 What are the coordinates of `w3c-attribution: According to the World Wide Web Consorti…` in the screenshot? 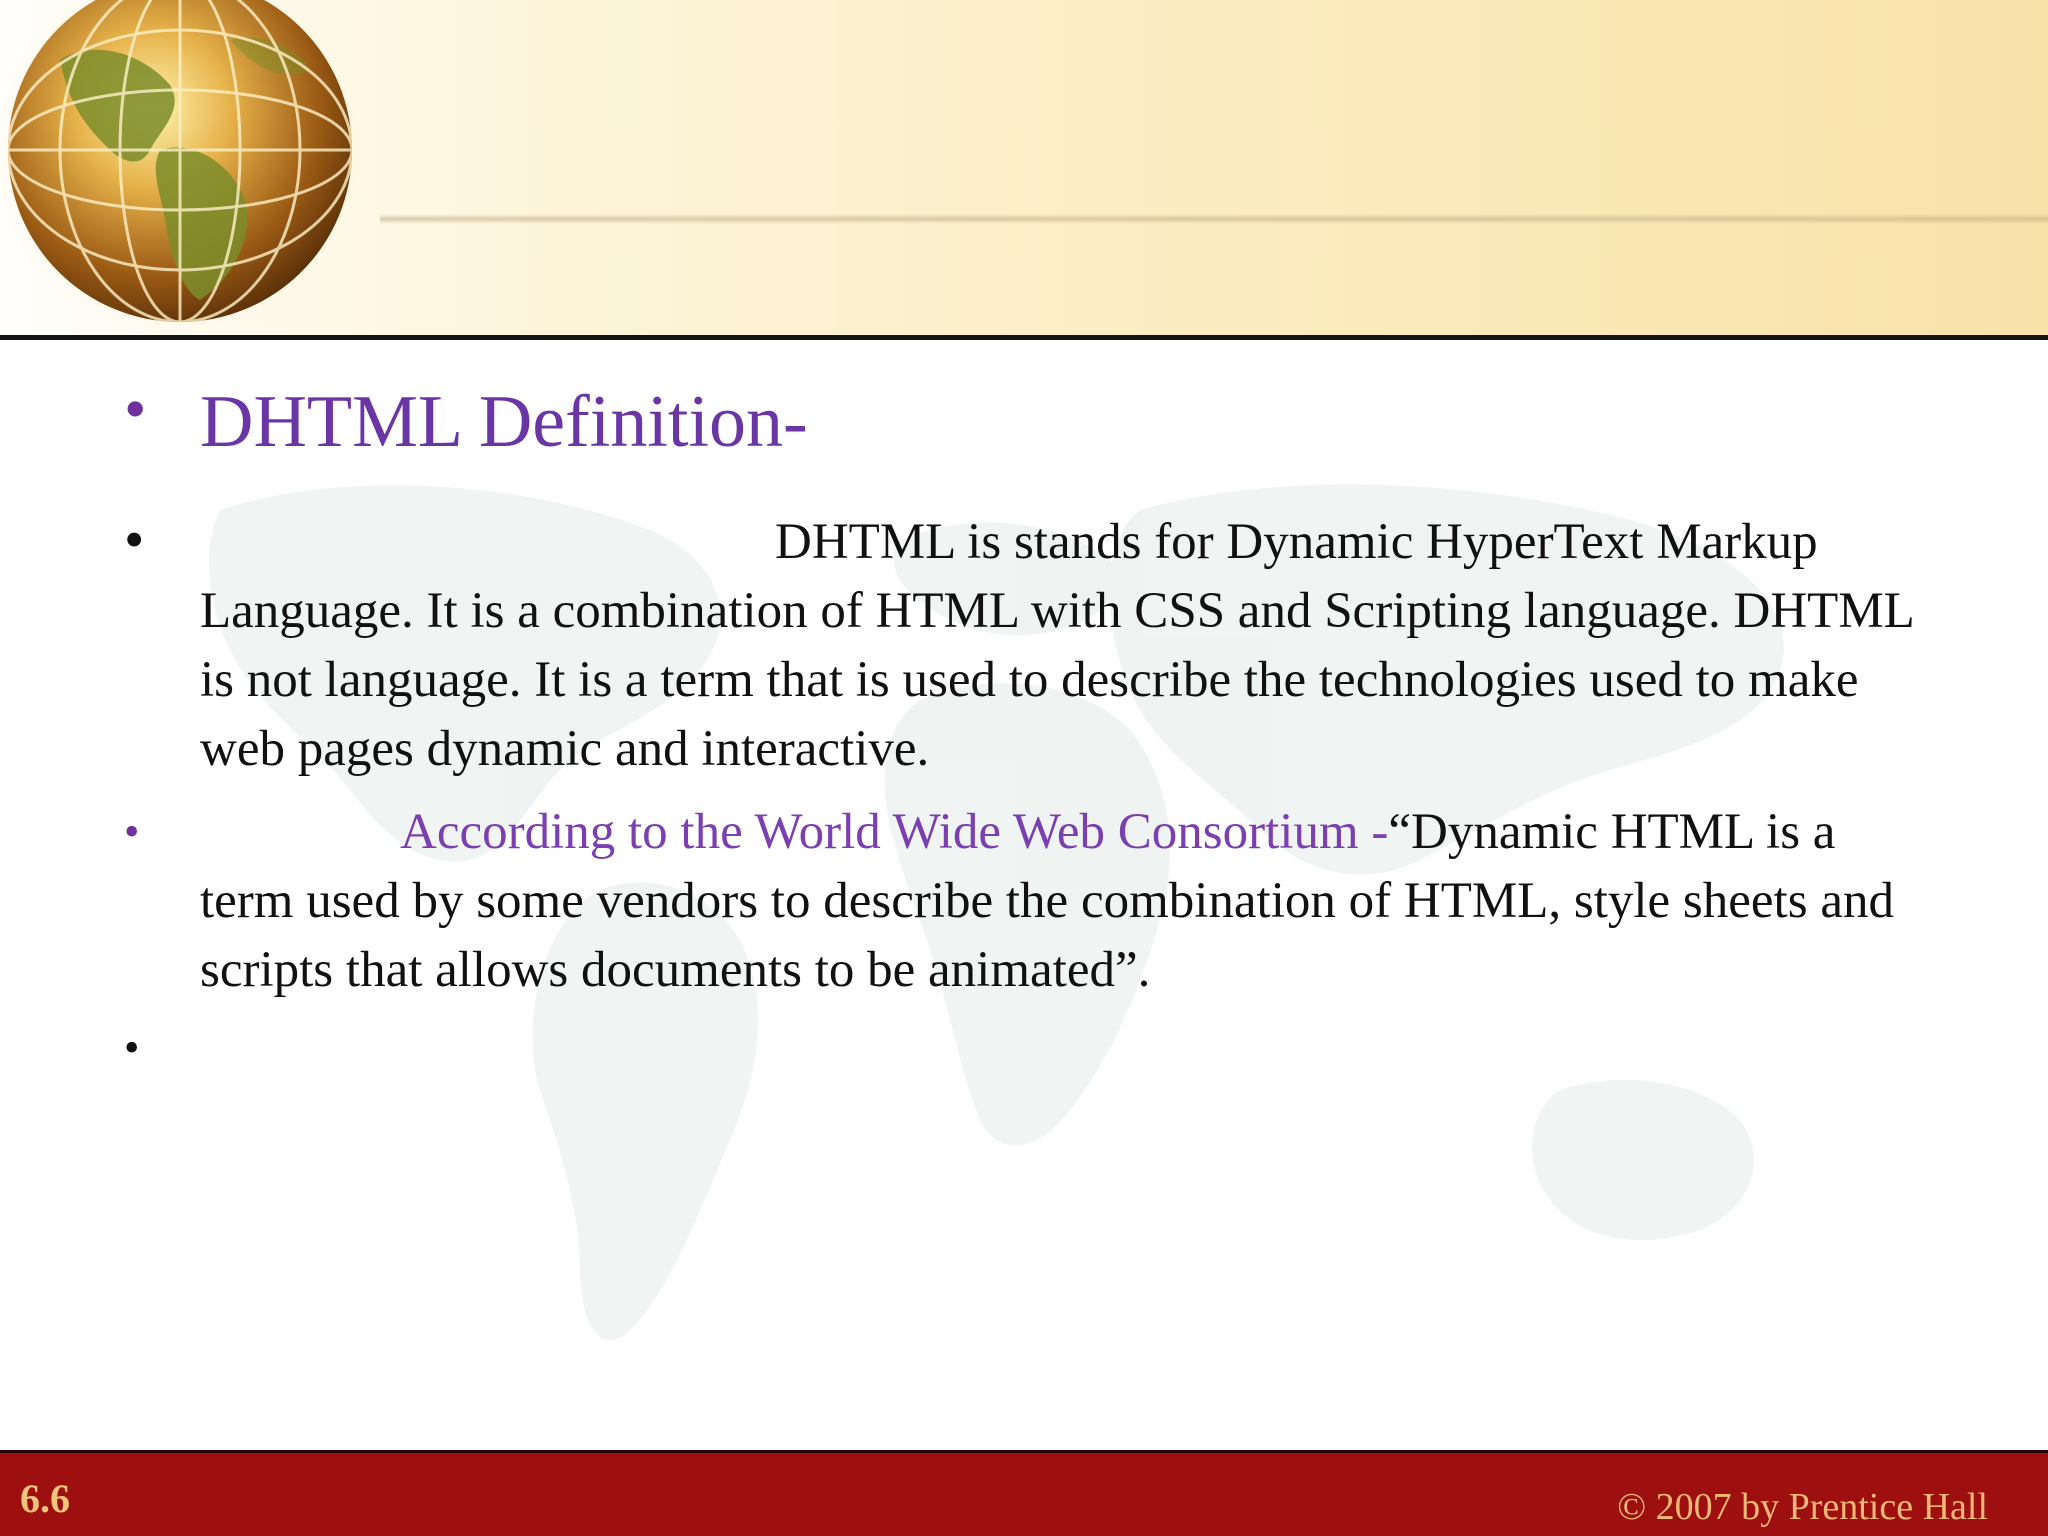 It's located at (894, 832).